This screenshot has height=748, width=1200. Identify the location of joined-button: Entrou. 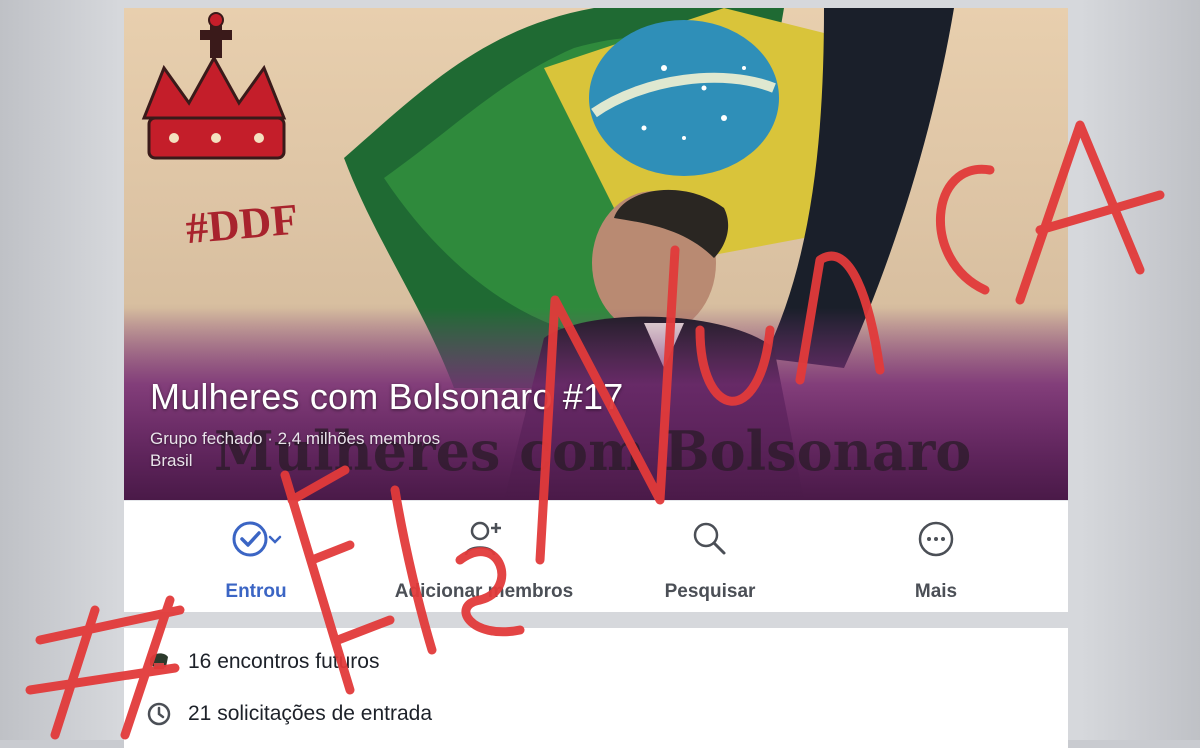
(256, 560).